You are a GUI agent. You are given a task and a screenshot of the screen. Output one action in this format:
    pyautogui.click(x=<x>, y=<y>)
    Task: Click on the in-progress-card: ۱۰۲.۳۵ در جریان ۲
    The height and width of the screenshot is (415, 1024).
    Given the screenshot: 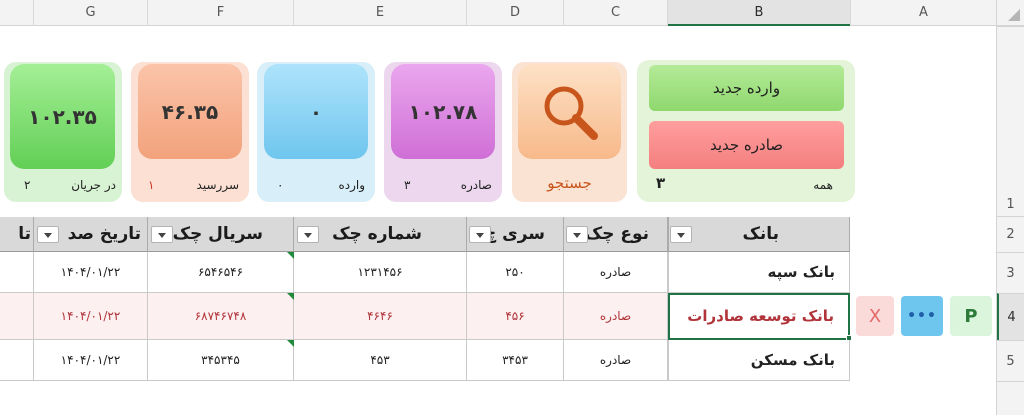 What is the action you would take?
    pyautogui.click(x=63, y=132)
    